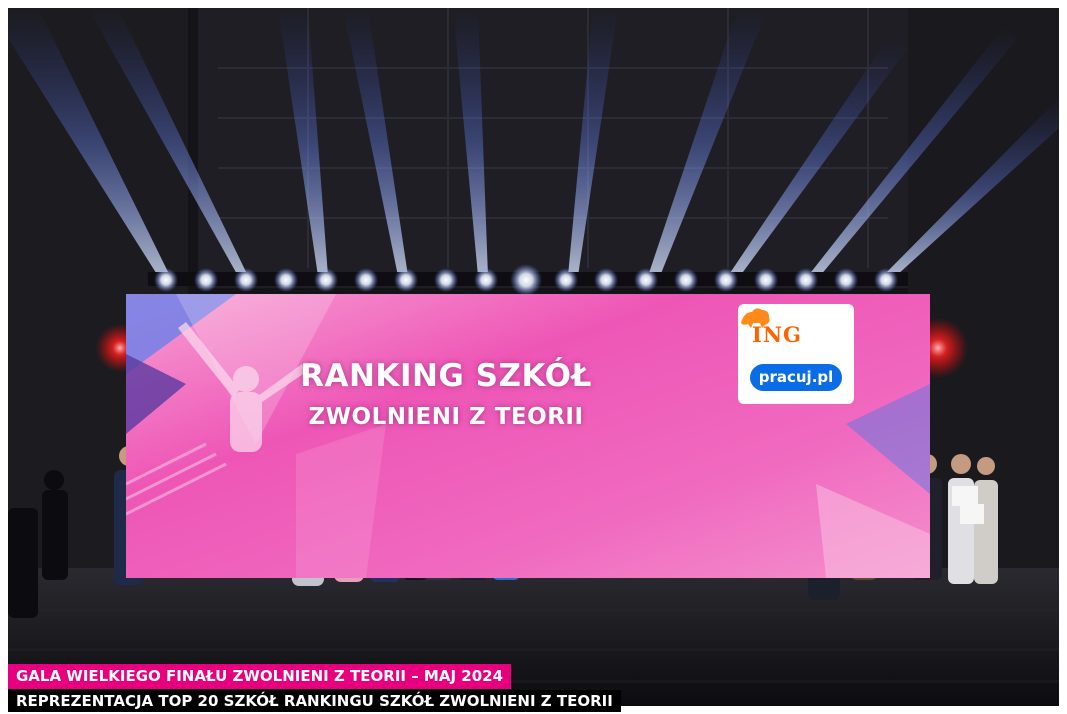 This screenshot has height=714, width=1067. I want to click on sponsor-logo-box: ING pracuj.pl, so click(796, 354).